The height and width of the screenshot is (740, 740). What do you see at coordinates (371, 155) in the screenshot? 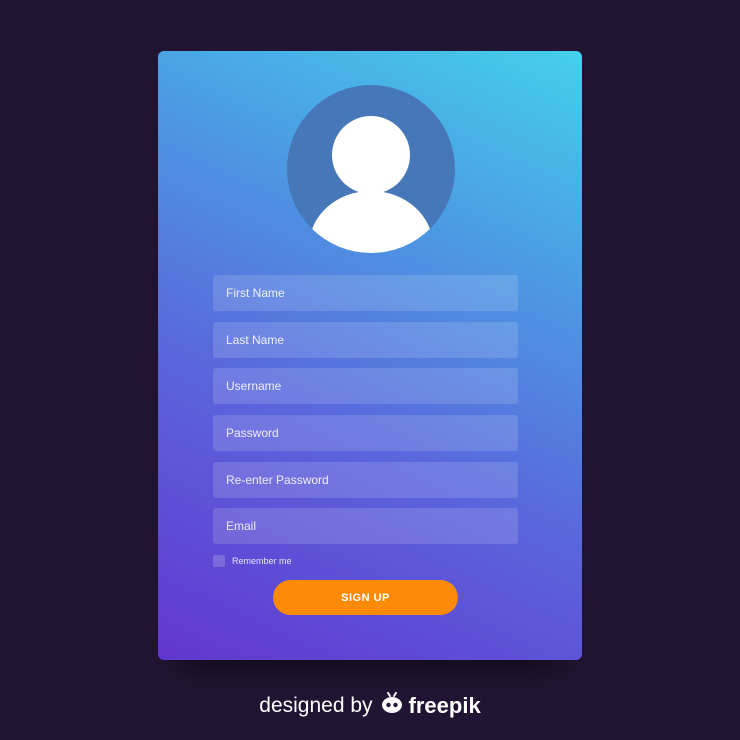
I see `avatar-head` at bounding box center [371, 155].